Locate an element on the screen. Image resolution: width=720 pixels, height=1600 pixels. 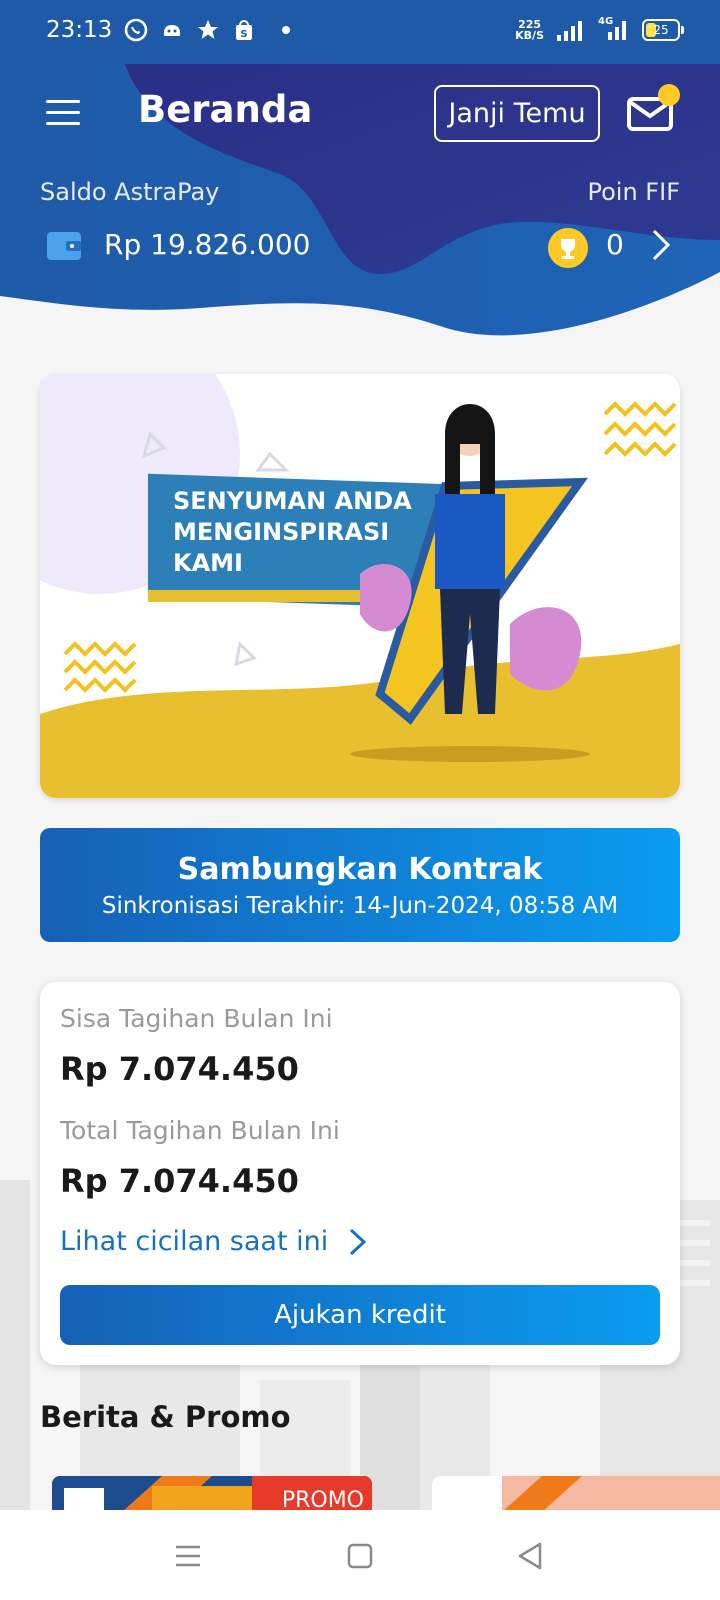
back-icon is located at coordinates (530, 1556).